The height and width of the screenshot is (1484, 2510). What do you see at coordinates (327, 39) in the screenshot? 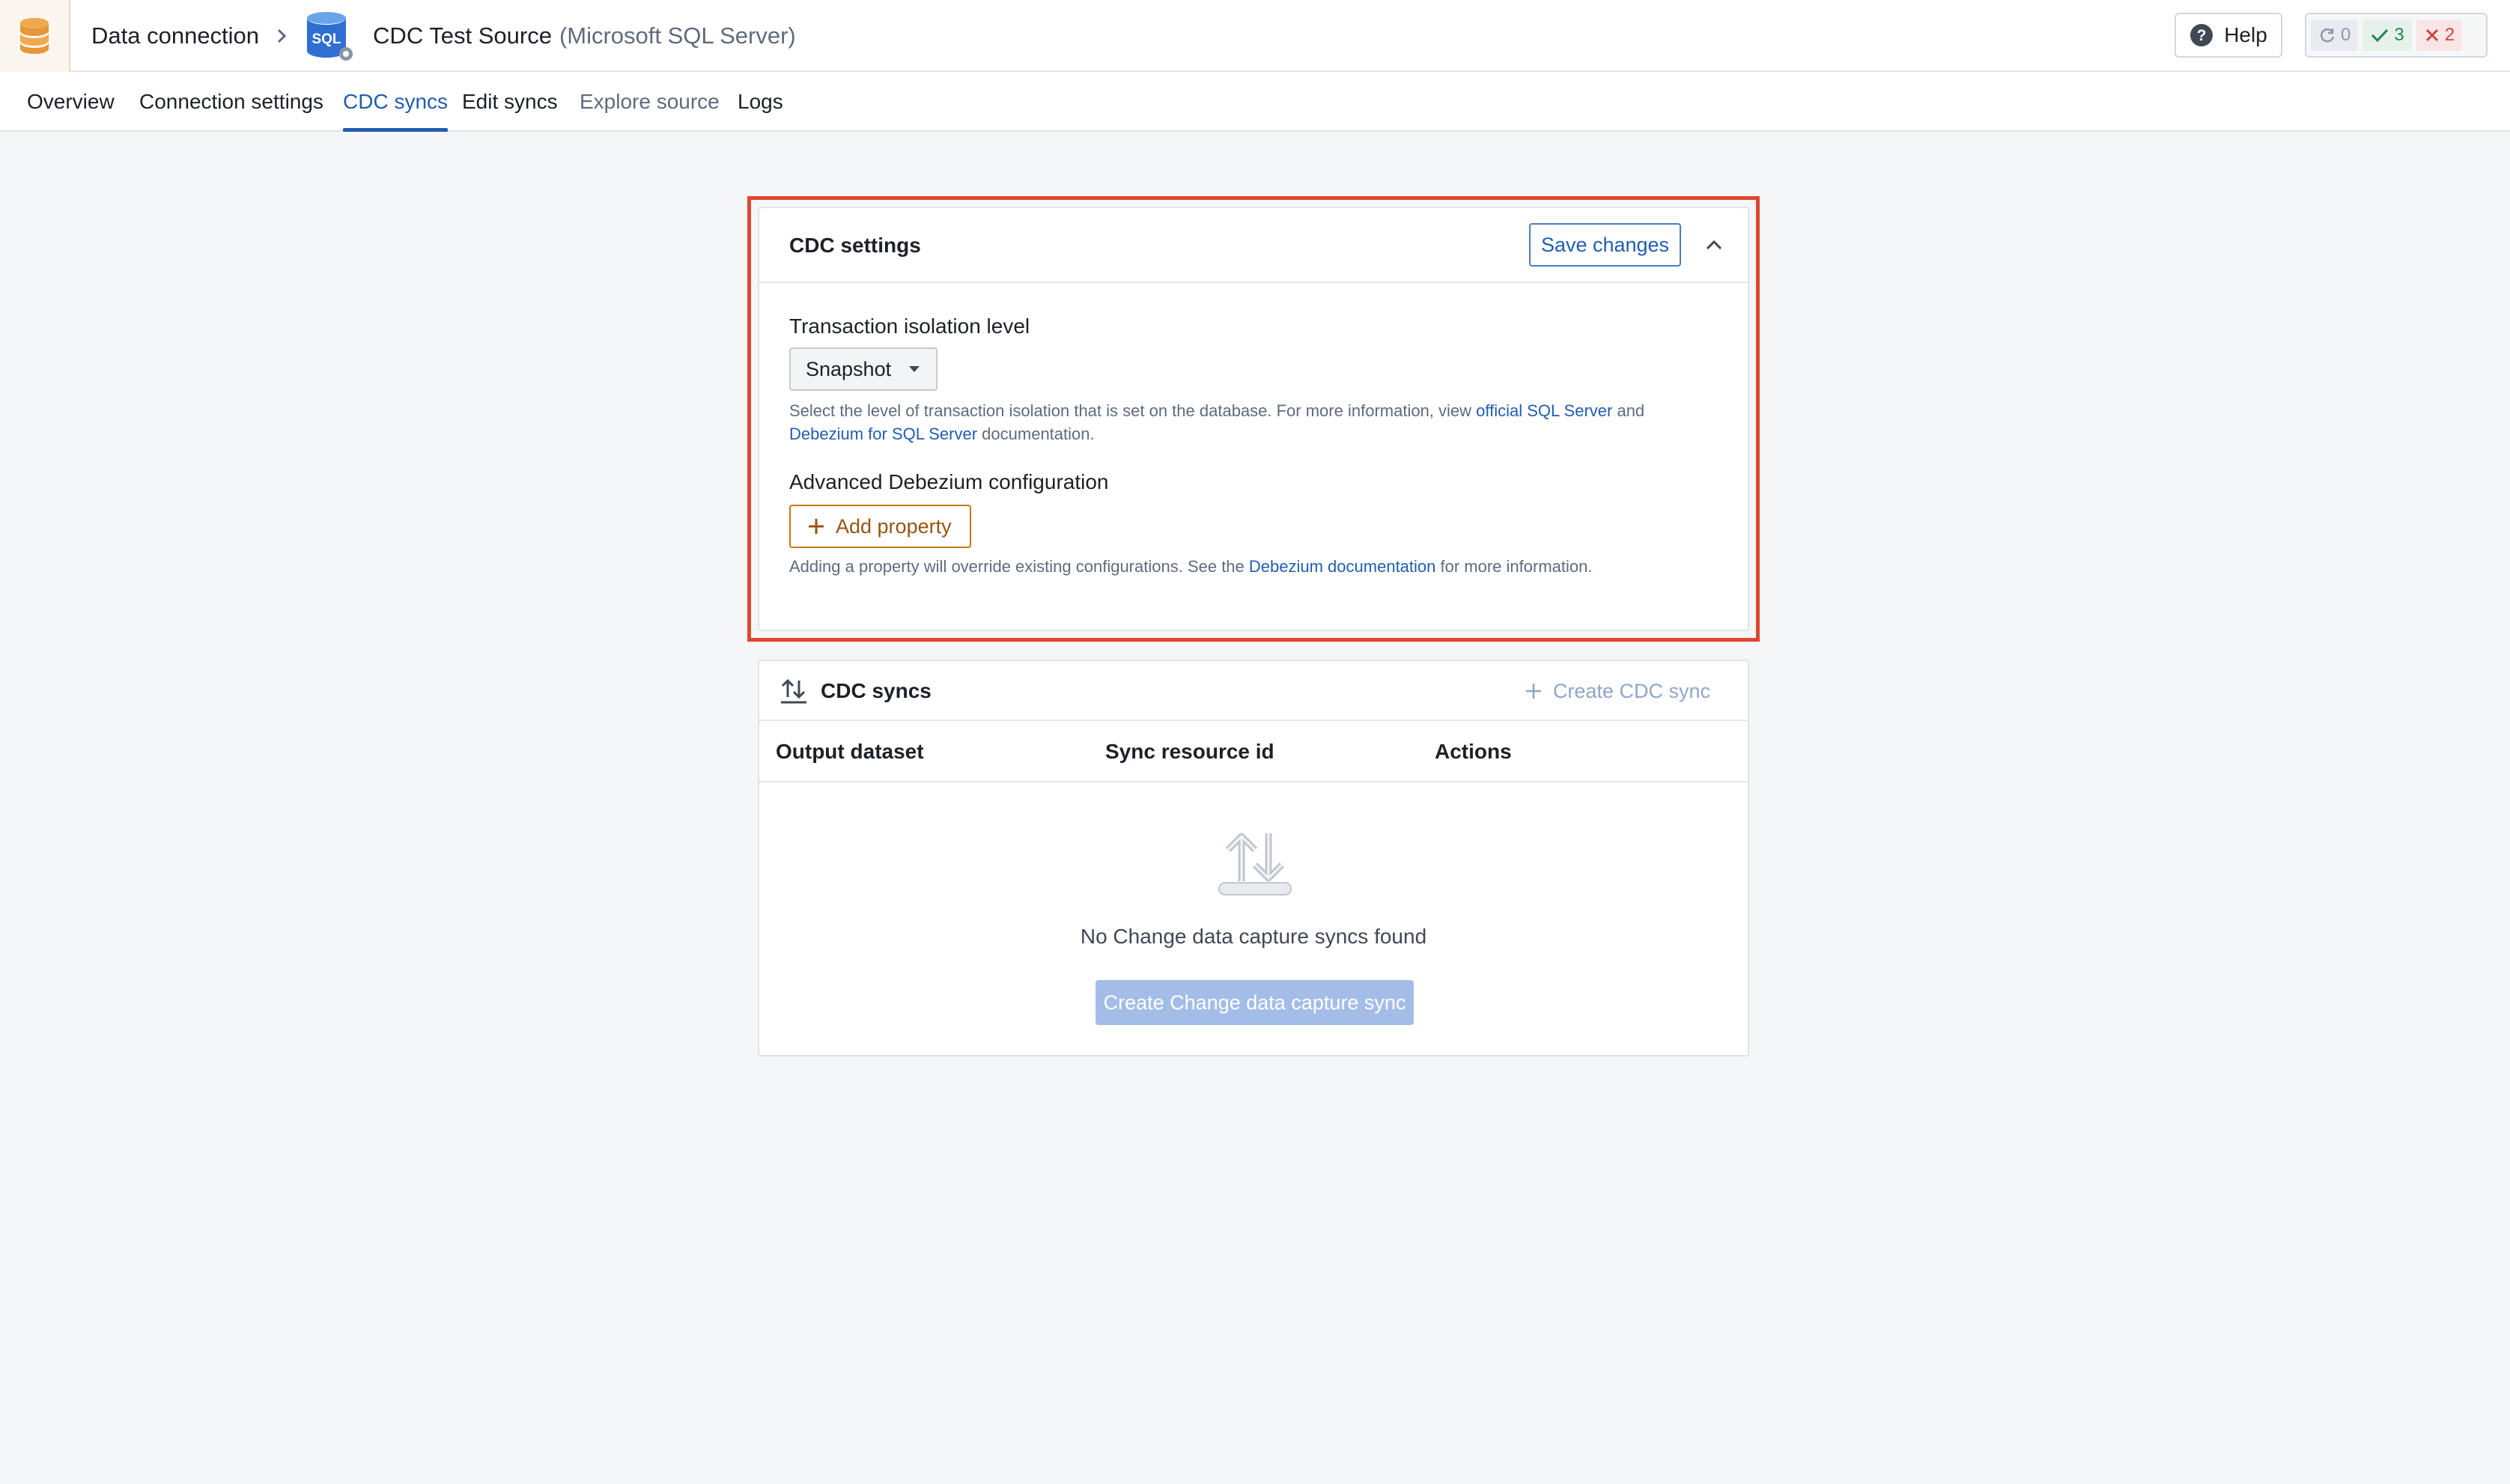
I see `svg-text: SQL` at bounding box center [327, 39].